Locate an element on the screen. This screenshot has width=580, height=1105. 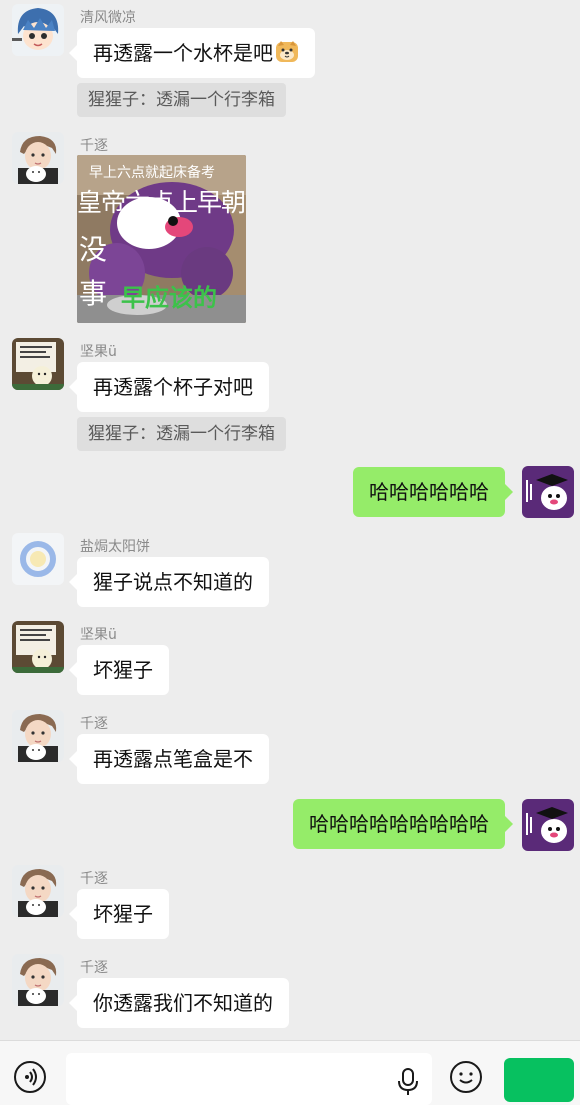
doge-emoji-icon is located at coordinates (287, 47).